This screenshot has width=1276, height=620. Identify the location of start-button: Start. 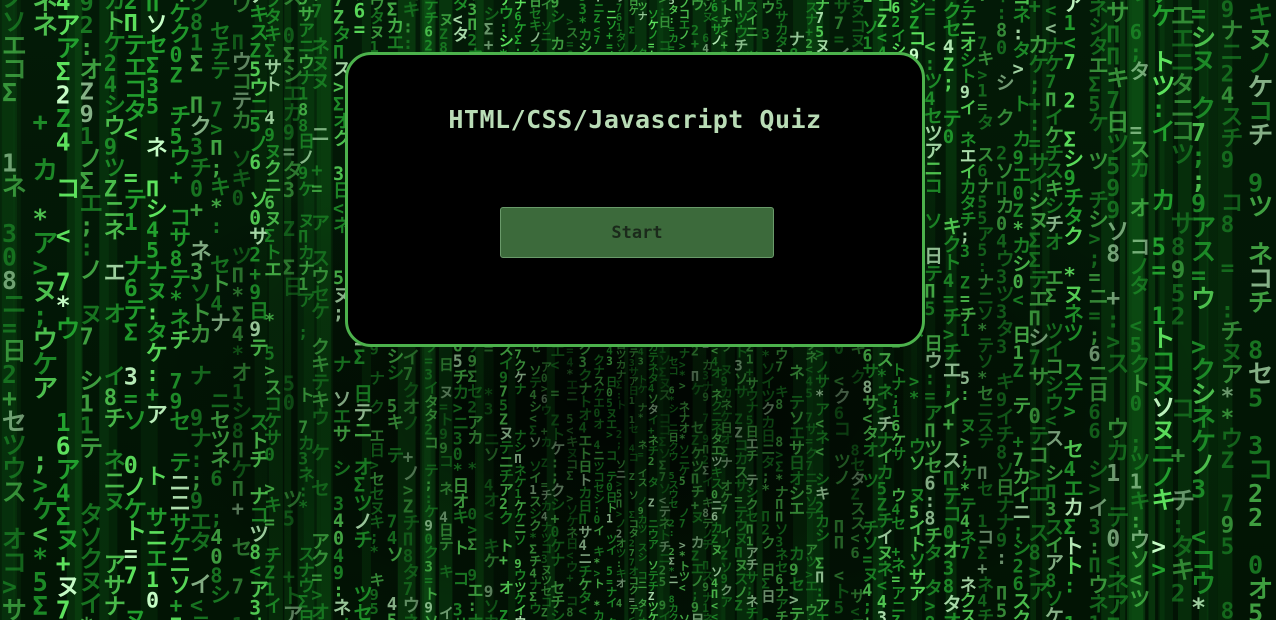
(637, 232).